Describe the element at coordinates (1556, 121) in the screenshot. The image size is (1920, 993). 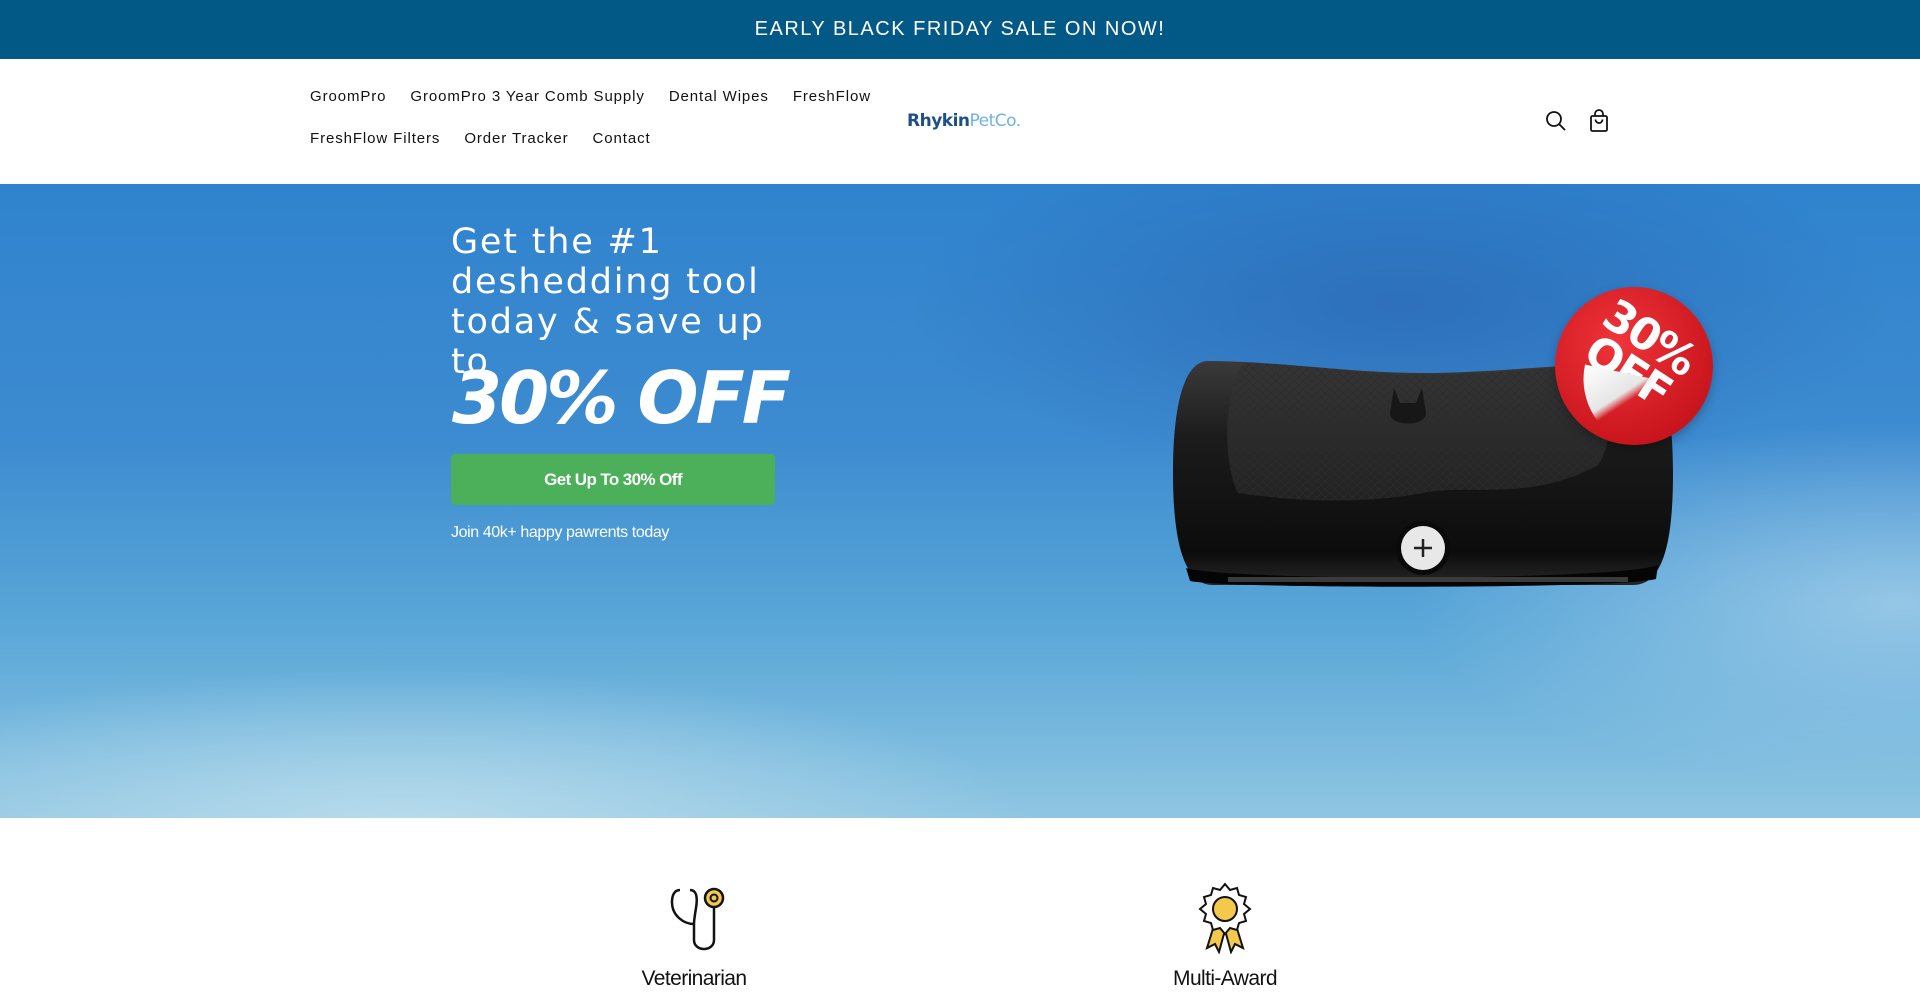
I see `search-icon` at that location.